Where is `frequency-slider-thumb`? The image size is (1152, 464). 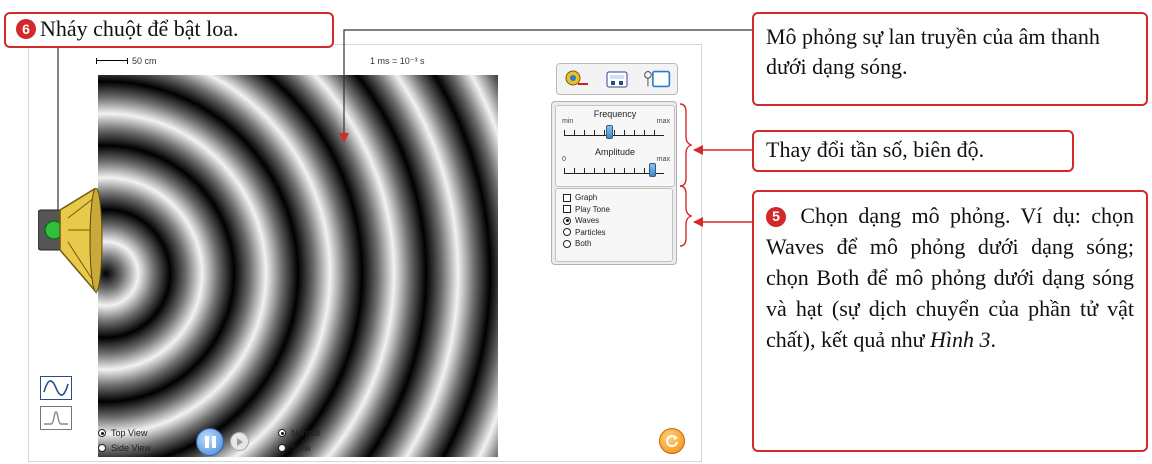 frequency-slider-thumb is located at coordinates (609, 132).